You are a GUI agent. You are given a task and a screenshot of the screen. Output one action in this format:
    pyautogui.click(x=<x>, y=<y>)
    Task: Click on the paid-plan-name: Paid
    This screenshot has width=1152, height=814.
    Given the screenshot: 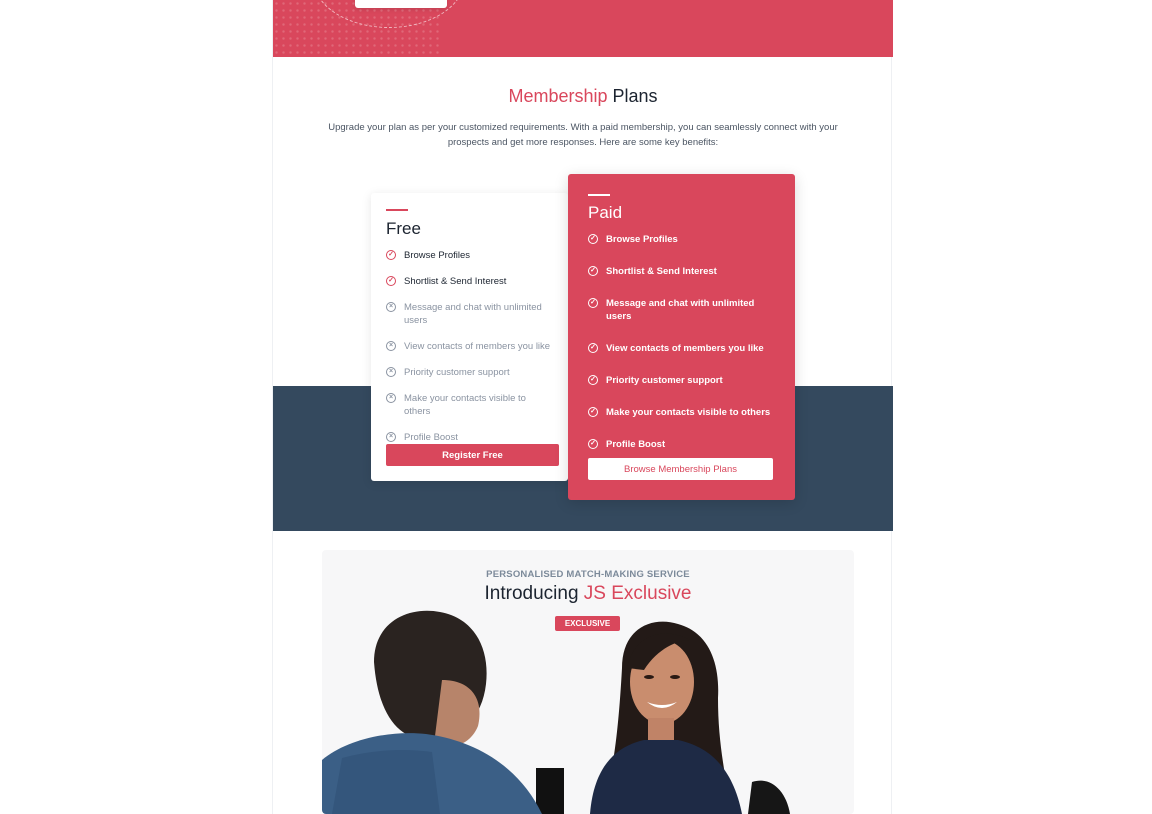 What is the action you would take?
    pyautogui.click(x=605, y=212)
    